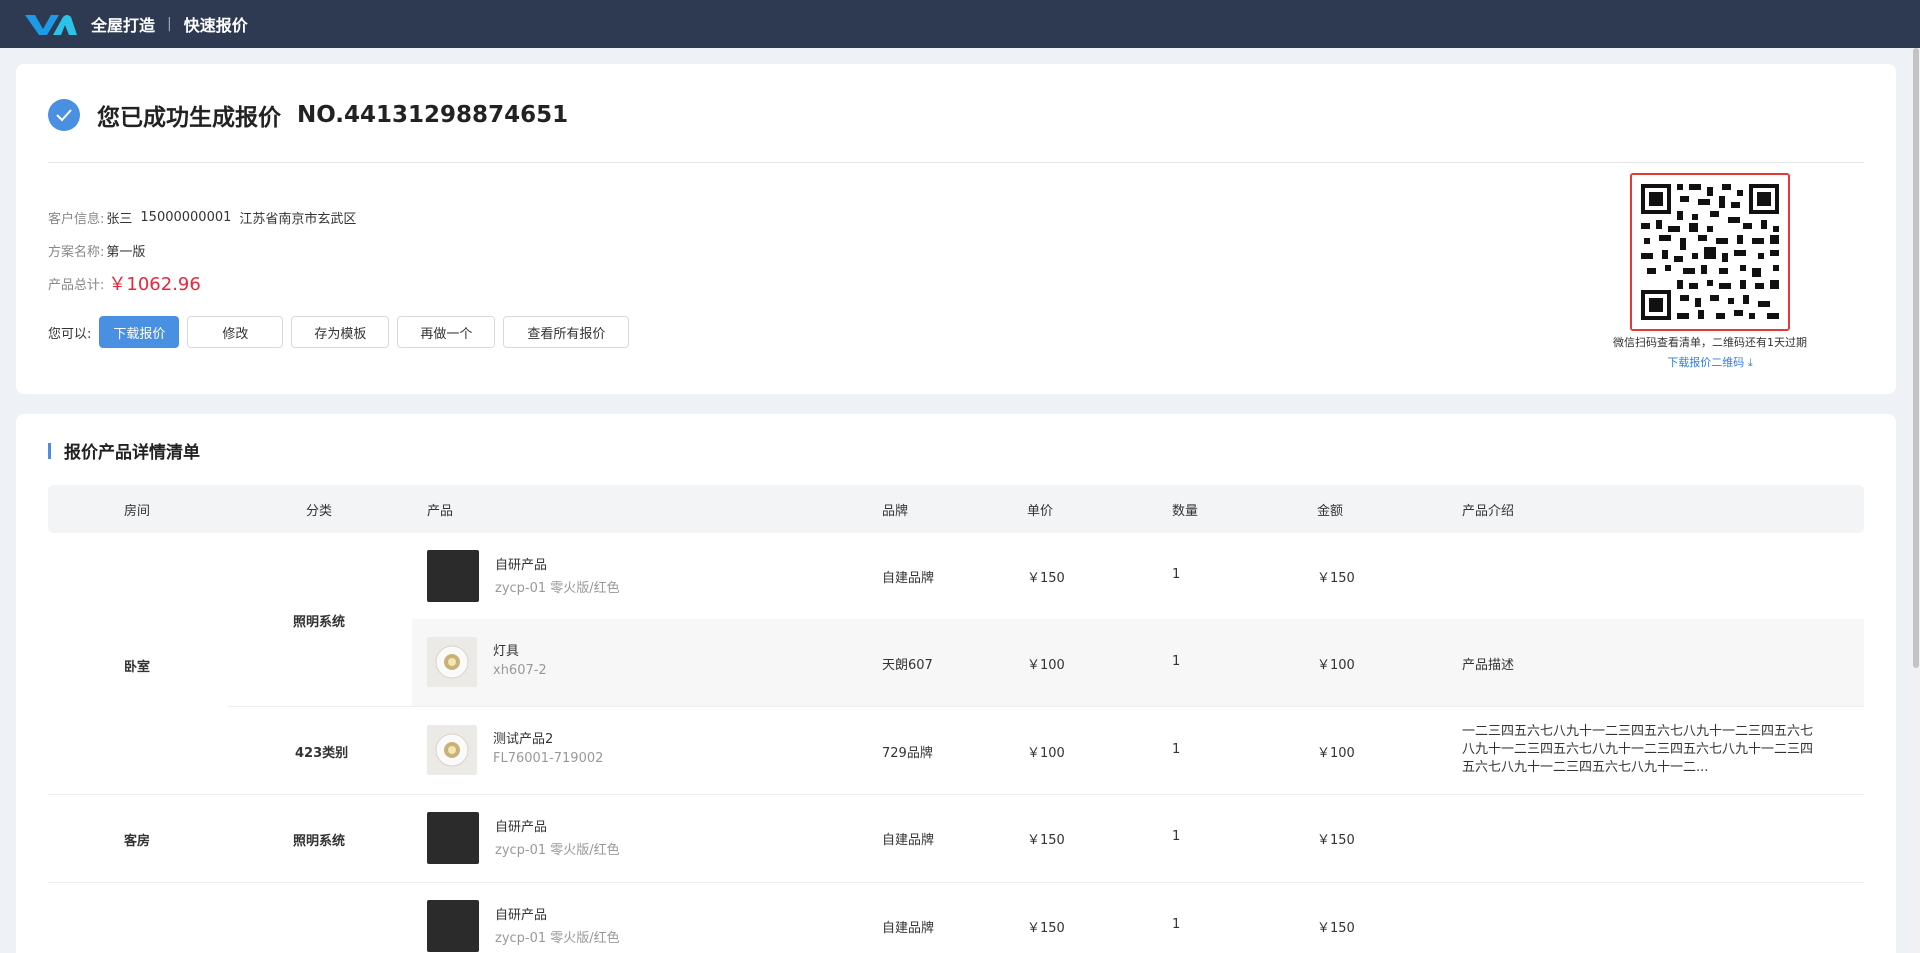  I want to click on customer-address: 江苏省南京市玄武区, so click(298, 219).